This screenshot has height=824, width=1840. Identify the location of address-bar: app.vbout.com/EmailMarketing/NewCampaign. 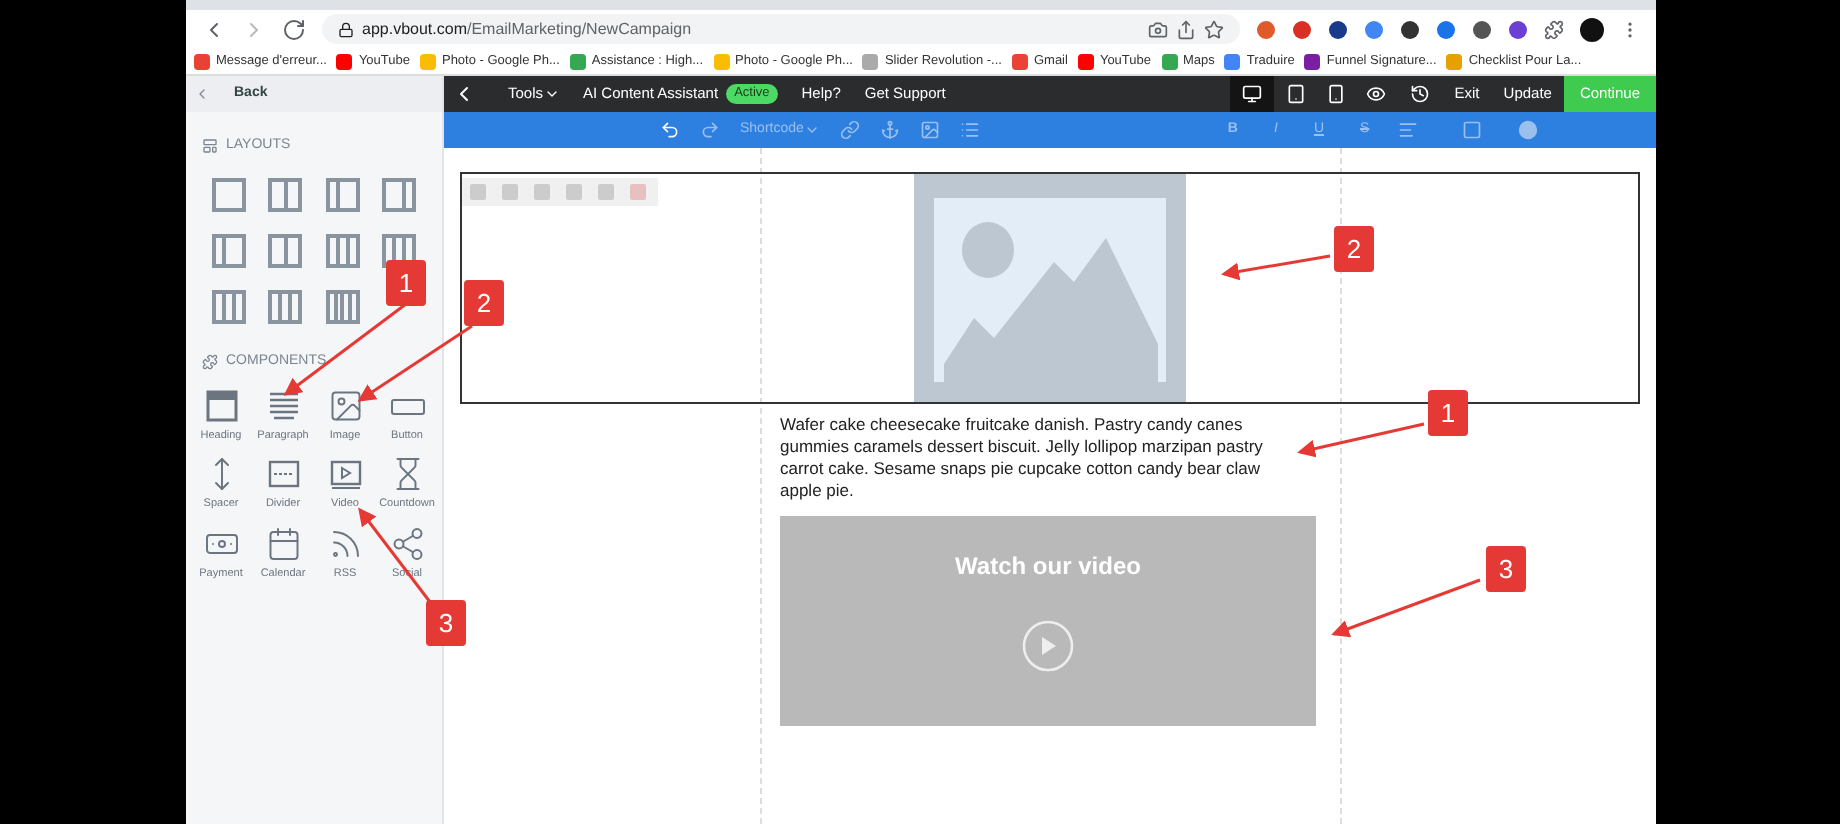
(781, 29).